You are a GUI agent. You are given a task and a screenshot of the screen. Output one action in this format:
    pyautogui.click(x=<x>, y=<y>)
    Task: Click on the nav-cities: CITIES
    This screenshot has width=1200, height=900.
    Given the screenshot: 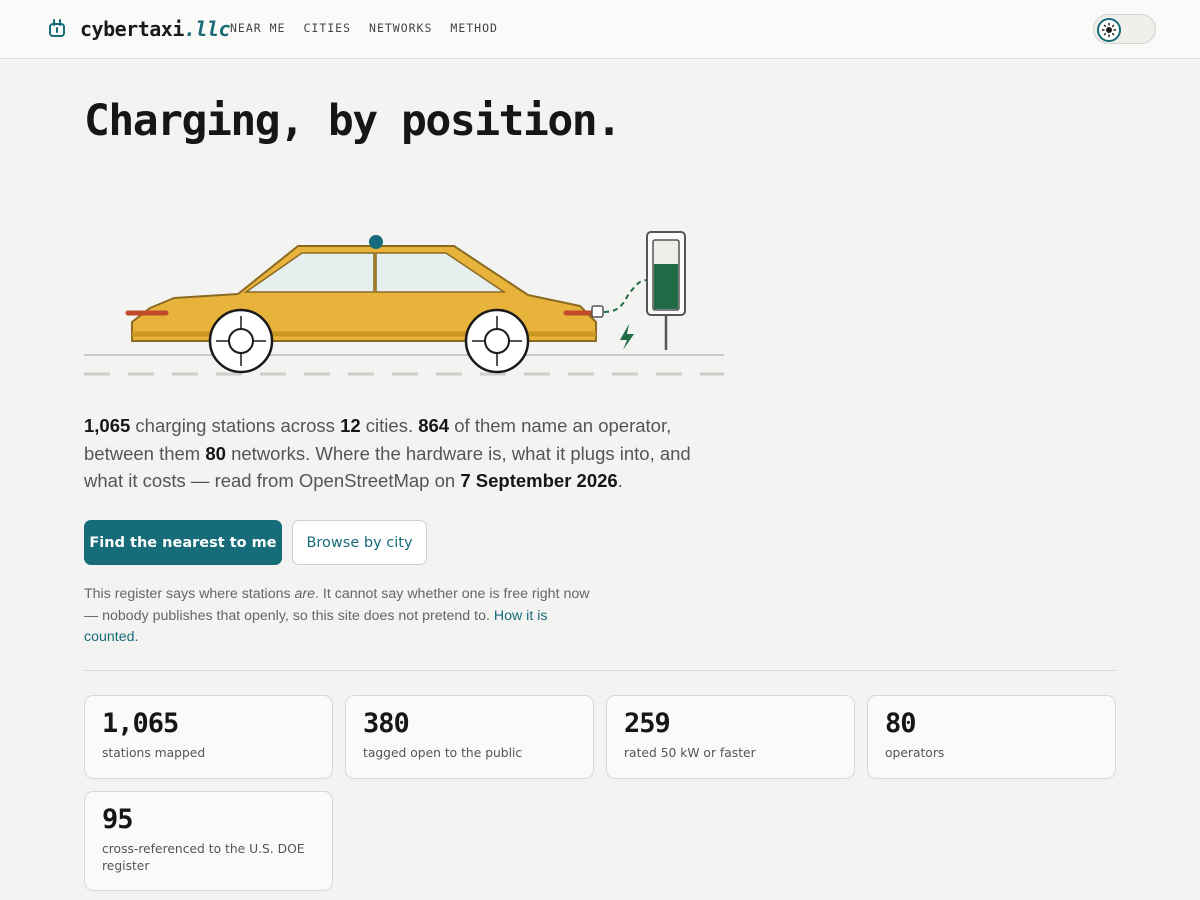 What is the action you would take?
    pyautogui.click(x=327, y=28)
    